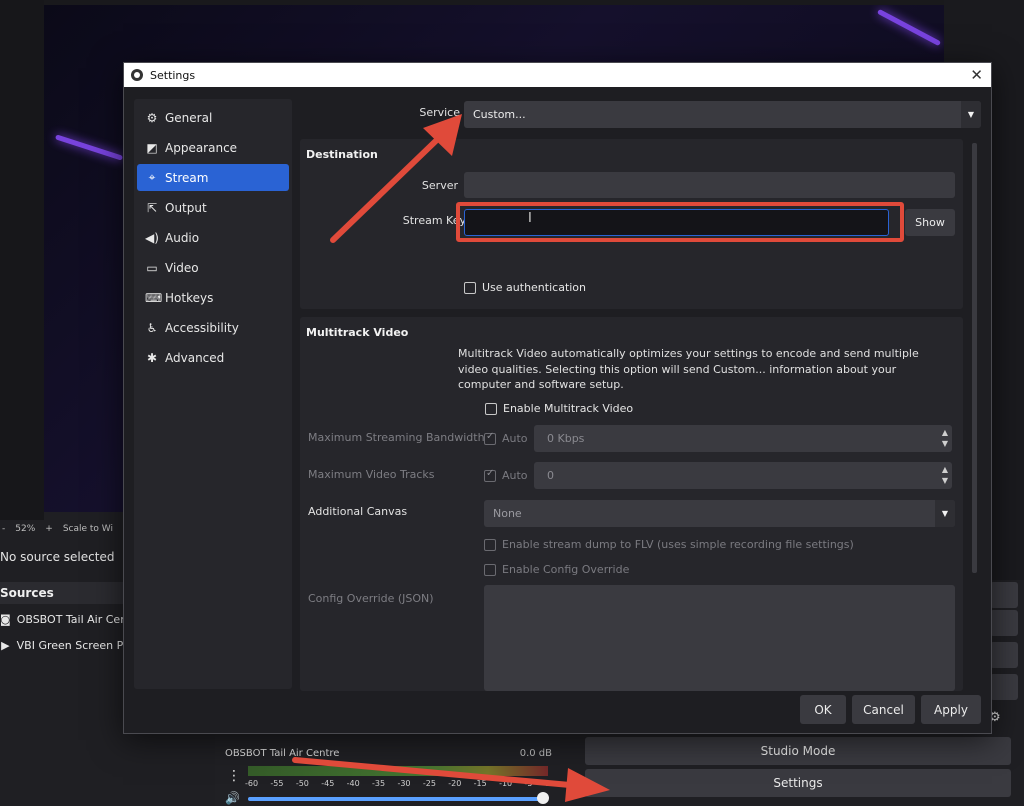 This screenshot has height=806, width=1024. What do you see at coordinates (234, 776) in the screenshot?
I see `mixer-menu-icon: ⋮` at bounding box center [234, 776].